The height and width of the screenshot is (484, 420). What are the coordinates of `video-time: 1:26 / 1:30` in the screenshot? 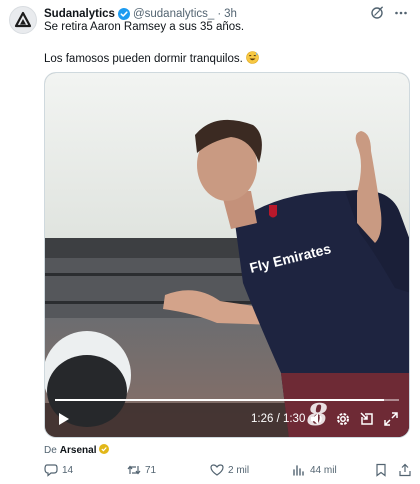 It's located at (278, 419).